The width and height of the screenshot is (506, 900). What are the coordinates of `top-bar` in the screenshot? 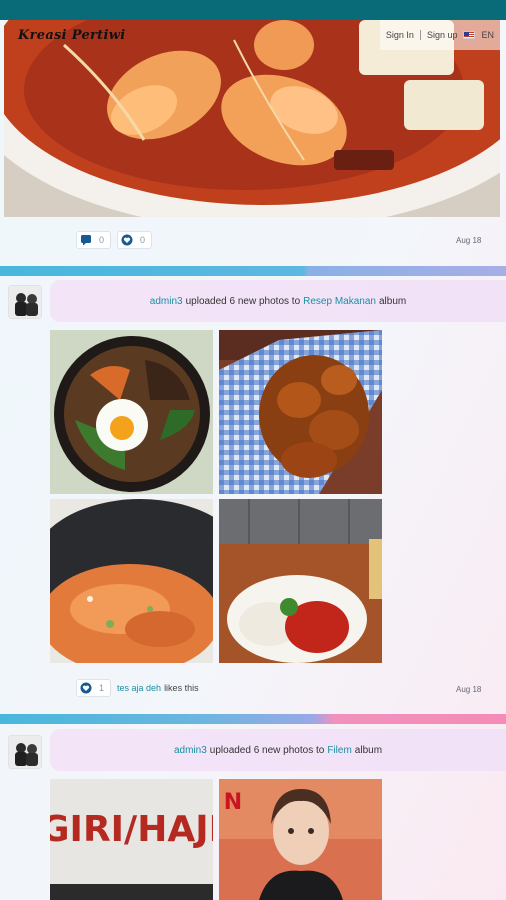 It's located at (253, 10).